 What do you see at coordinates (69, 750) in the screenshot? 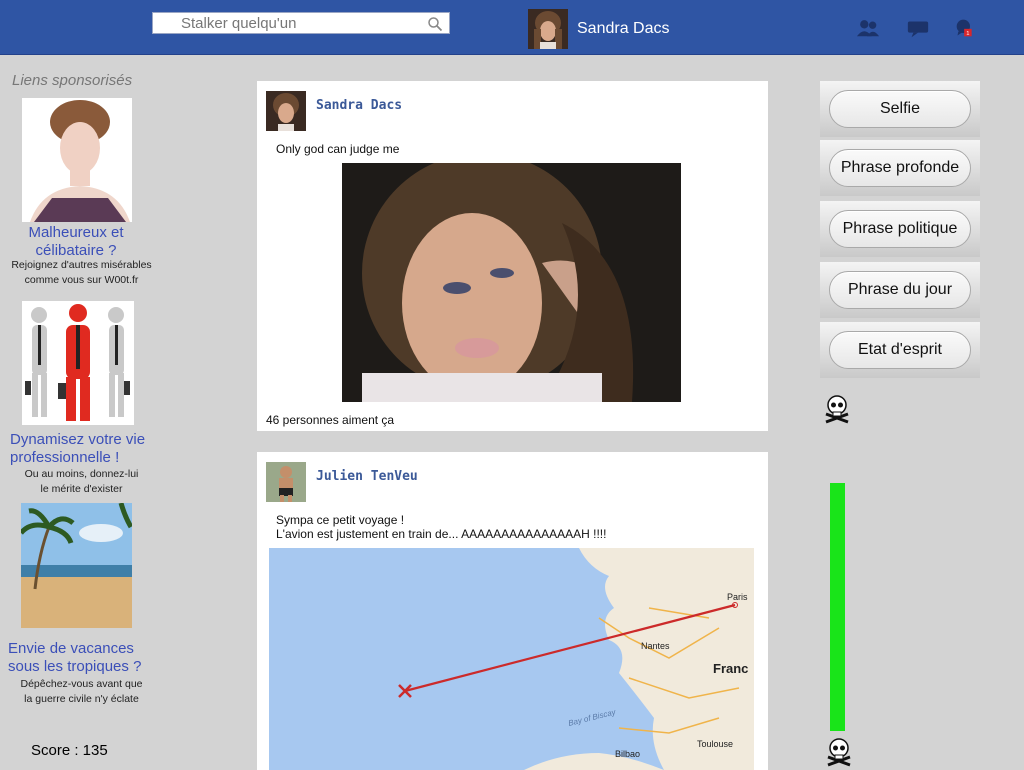
I see `score-display: Score : 135` at bounding box center [69, 750].